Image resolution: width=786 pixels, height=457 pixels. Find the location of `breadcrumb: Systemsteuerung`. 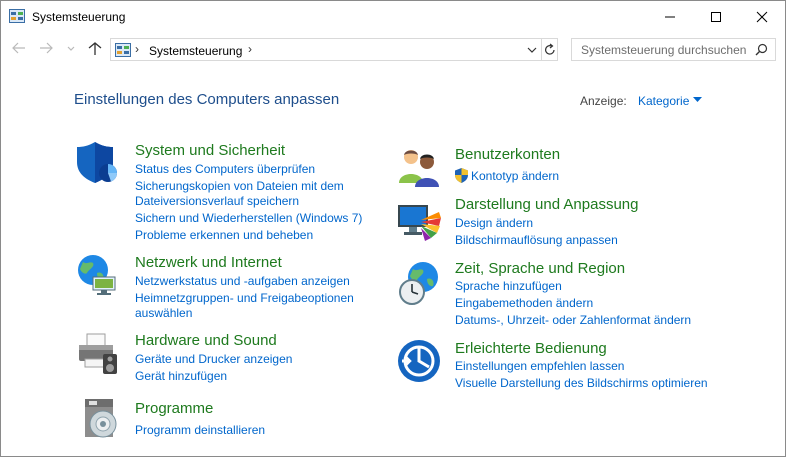

breadcrumb: Systemsteuerung is located at coordinates (195, 51).